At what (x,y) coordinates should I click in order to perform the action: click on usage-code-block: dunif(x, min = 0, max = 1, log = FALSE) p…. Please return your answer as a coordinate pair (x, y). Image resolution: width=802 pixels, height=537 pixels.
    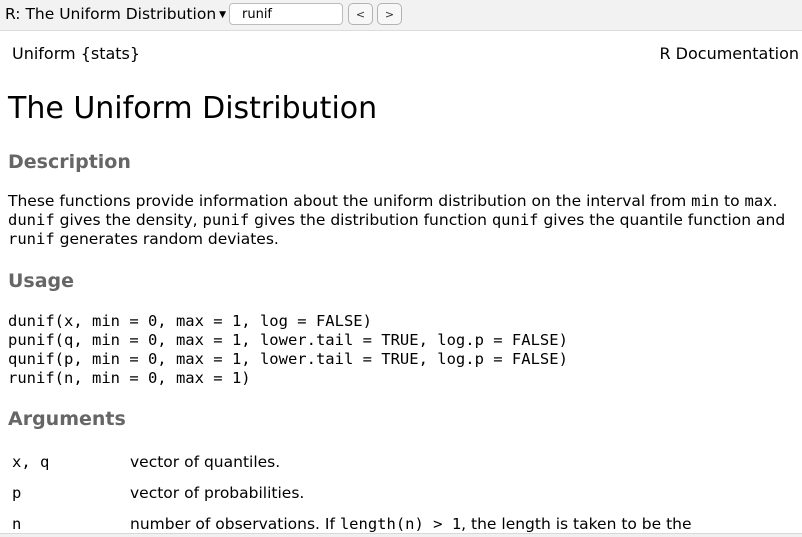
    Looking at the image, I should click on (288, 350).